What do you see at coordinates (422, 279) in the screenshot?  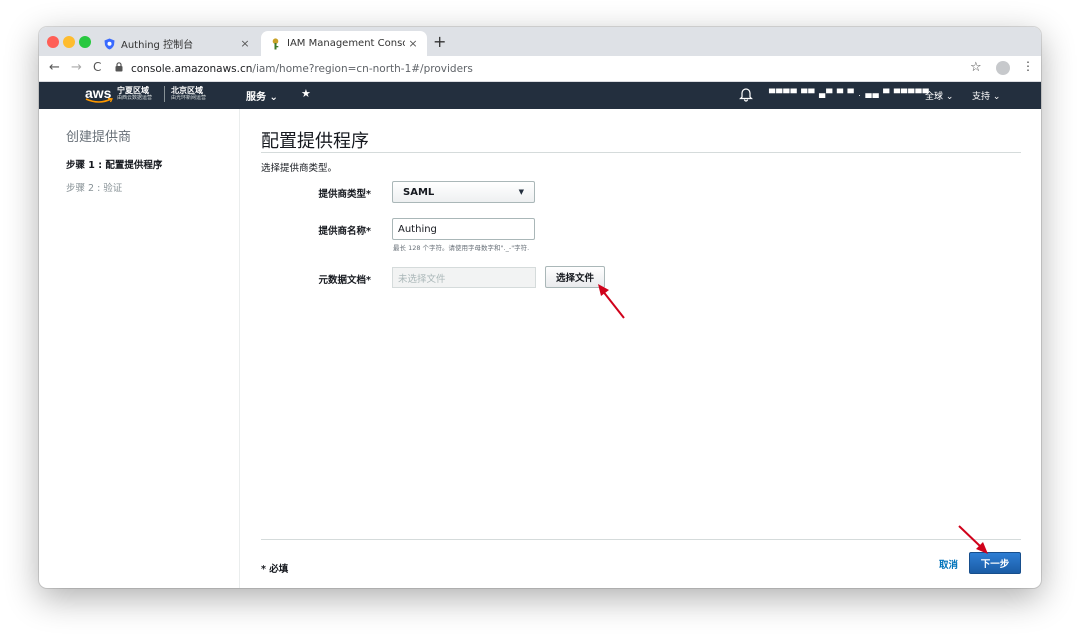 I see `metadata-file-placeholder: 未选择文件` at bounding box center [422, 279].